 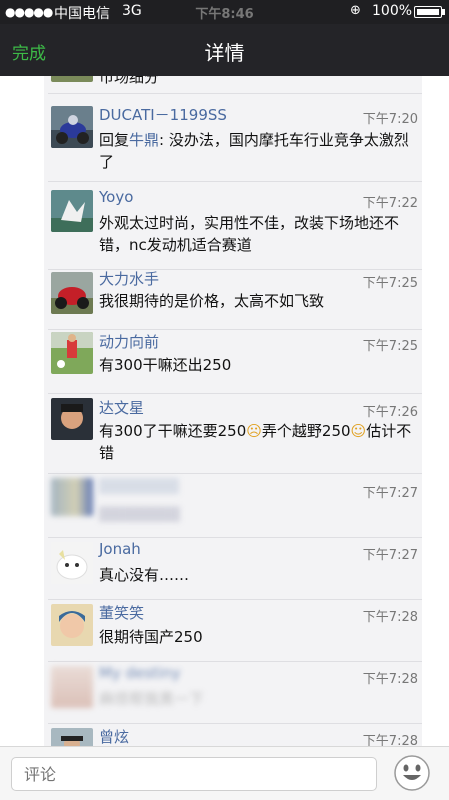 What do you see at coordinates (443, 12) in the screenshot?
I see `battery-tip-icon` at bounding box center [443, 12].